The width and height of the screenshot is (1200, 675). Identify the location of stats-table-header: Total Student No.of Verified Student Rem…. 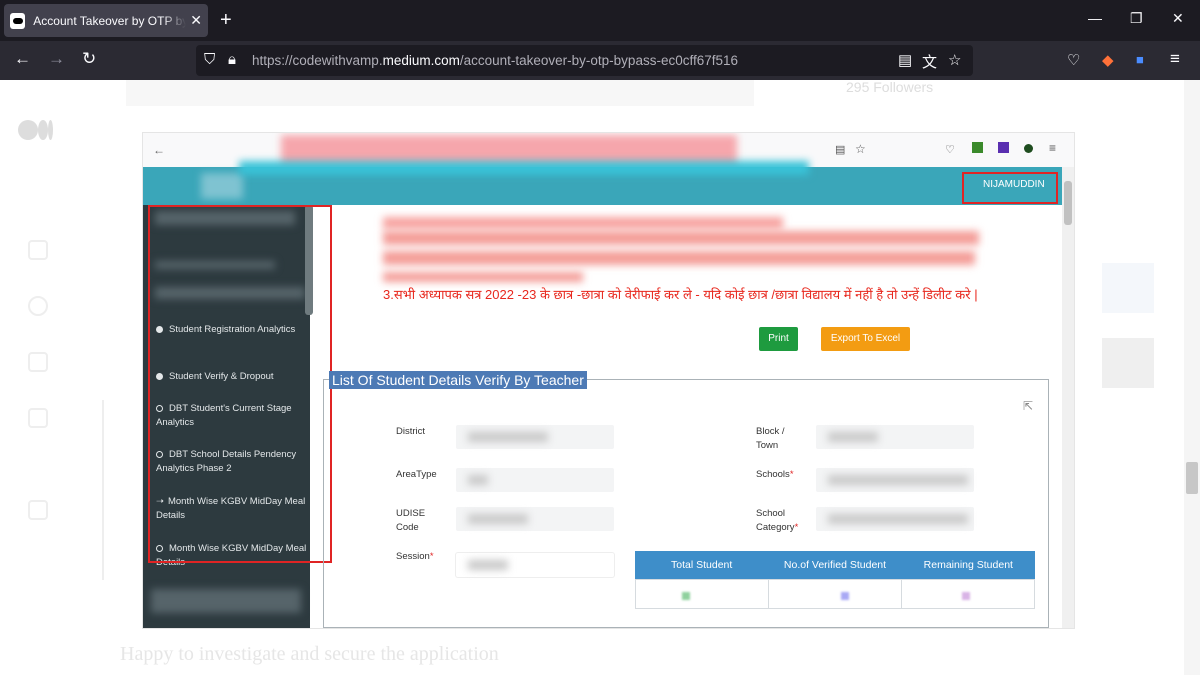
(835, 565).